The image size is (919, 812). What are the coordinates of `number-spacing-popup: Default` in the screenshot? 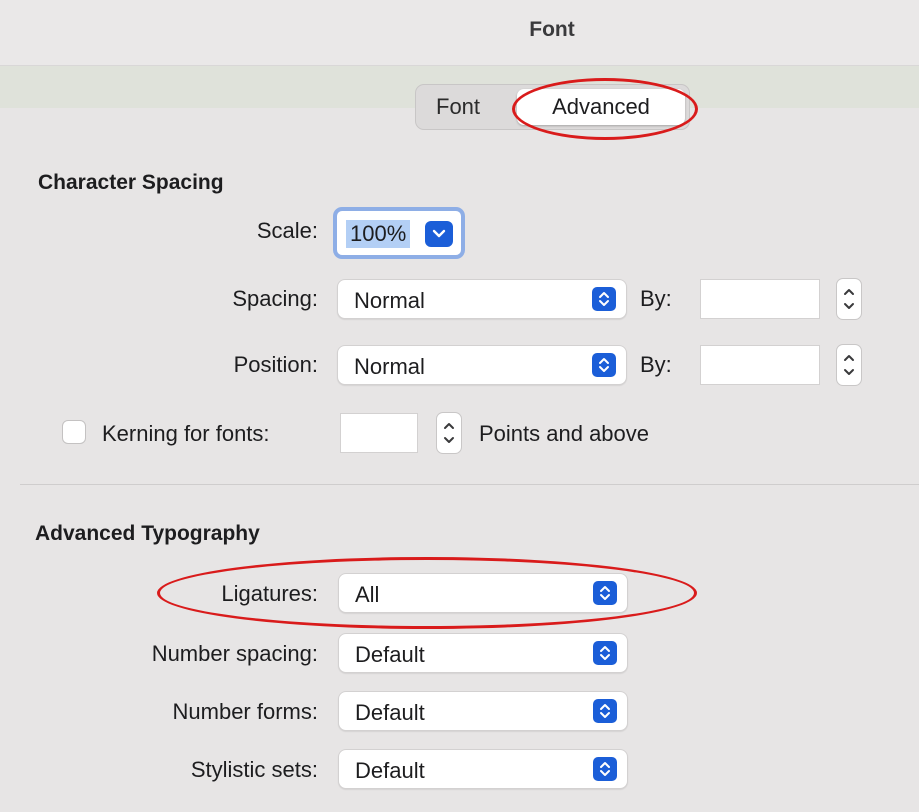 It's located at (483, 653).